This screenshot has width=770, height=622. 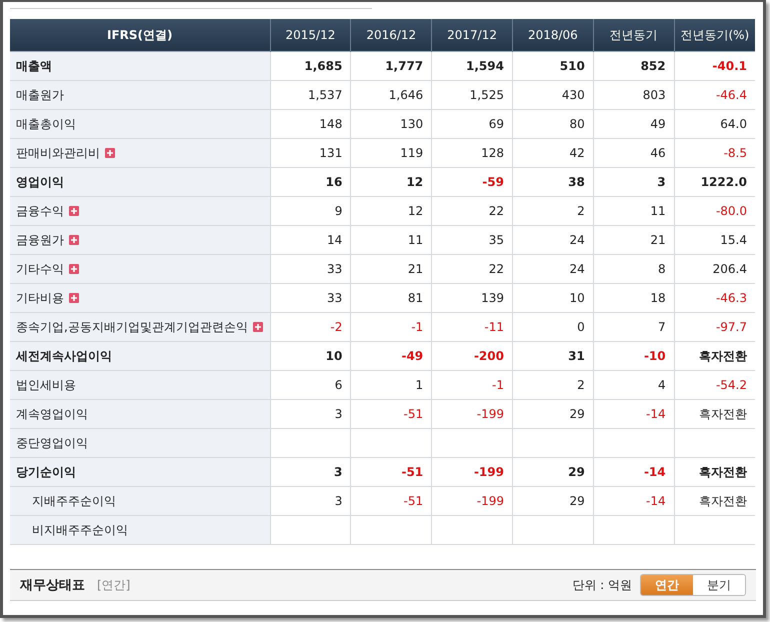 What do you see at coordinates (662, 269) in the screenshot?
I see `table-cell: 8` at bounding box center [662, 269].